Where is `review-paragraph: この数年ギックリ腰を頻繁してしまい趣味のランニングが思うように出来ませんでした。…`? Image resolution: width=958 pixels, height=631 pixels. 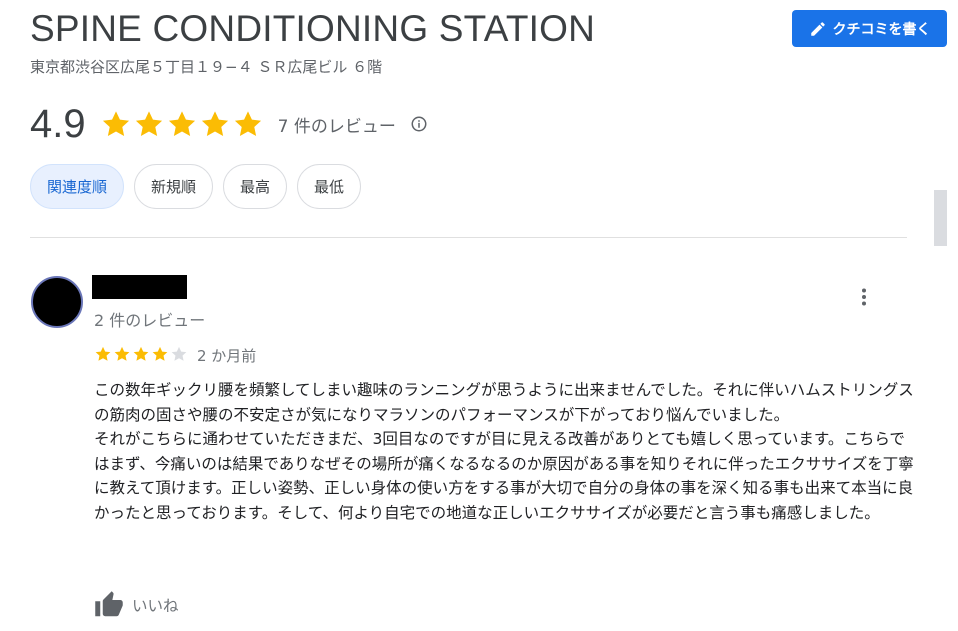 review-paragraph: この数年ギックリ腰を頻繁してしまい趣味のランニングが思うように出来ませんでした。… is located at coordinates (504, 402).